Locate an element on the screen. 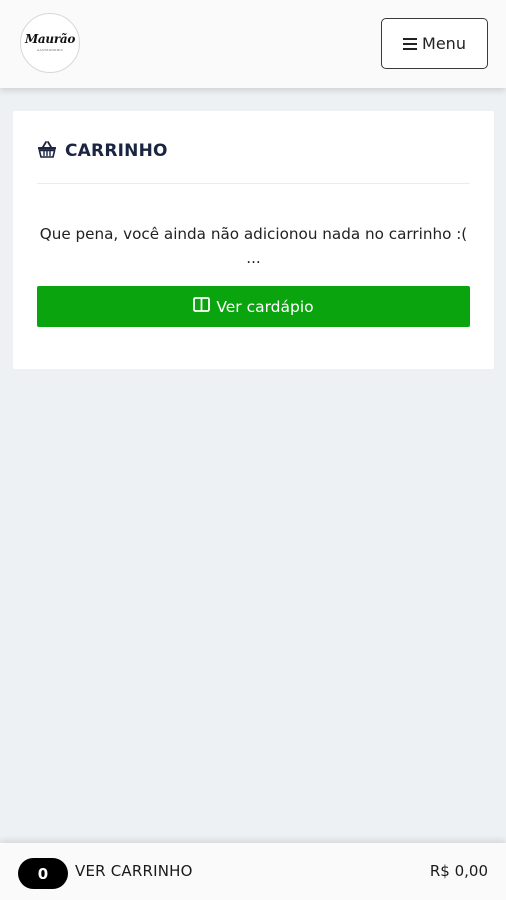 The height and width of the screenshot is (900, 506). view-cart-link: VER CARRINHO is located at coordinates (134, 871).